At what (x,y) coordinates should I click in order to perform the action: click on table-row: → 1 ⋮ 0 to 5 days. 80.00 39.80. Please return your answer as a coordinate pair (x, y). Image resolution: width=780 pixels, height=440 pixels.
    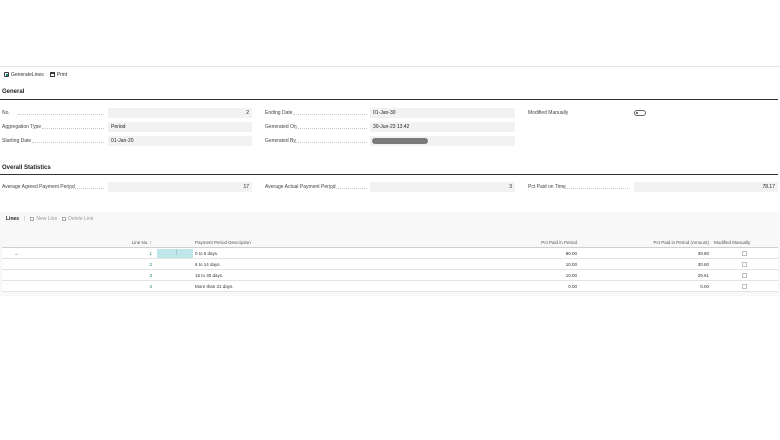
    Looking at the image, I should click on (390, 253).